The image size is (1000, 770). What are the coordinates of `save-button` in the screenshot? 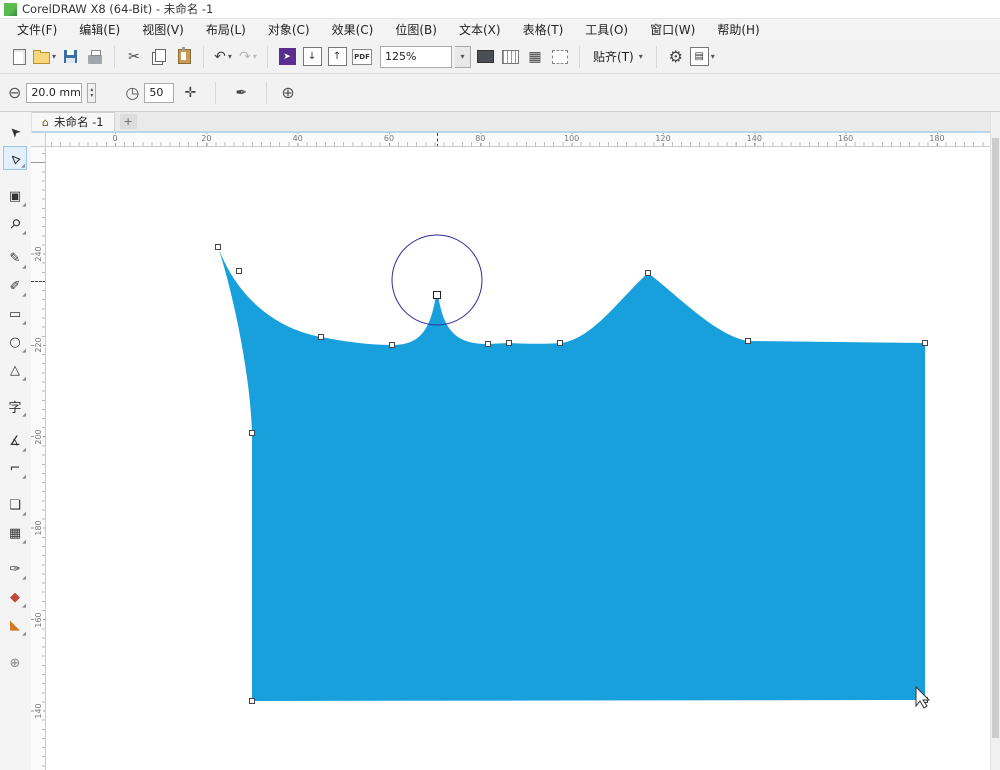 It's located at (70, 57).